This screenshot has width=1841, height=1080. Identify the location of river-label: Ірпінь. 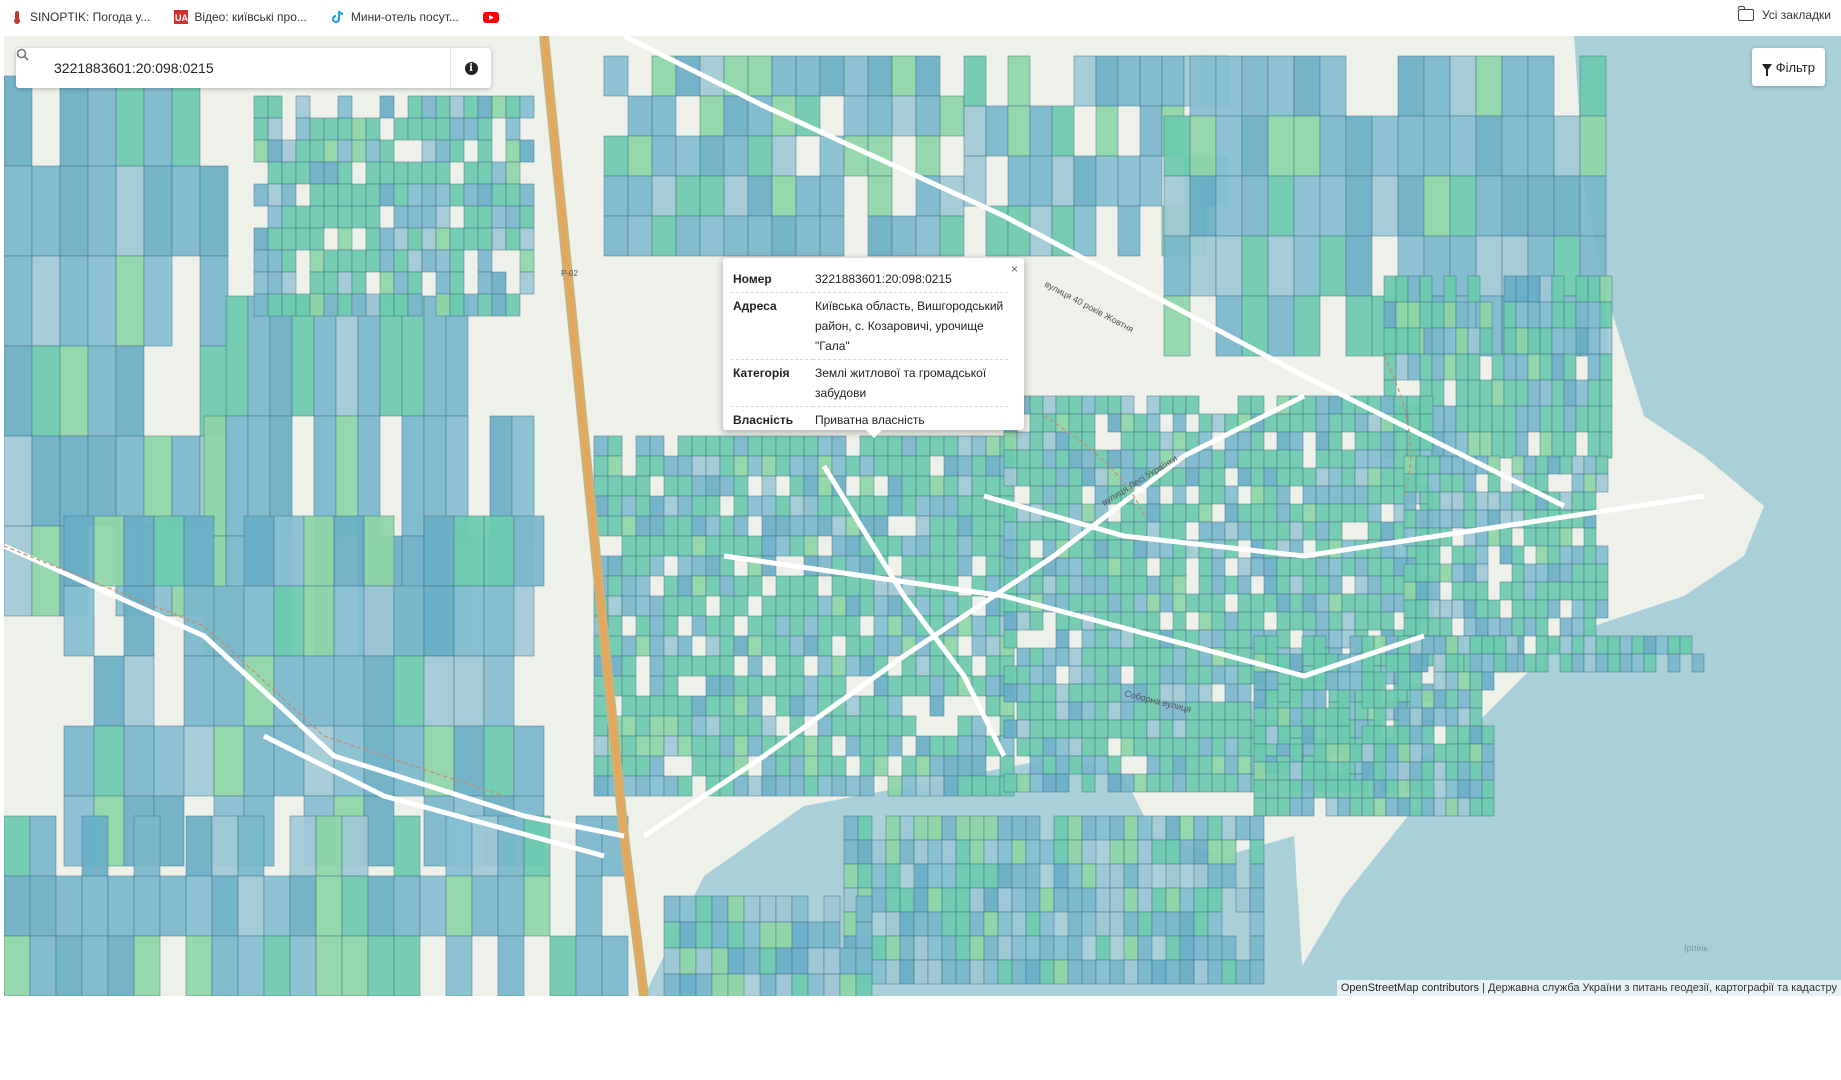
(1696, 948).